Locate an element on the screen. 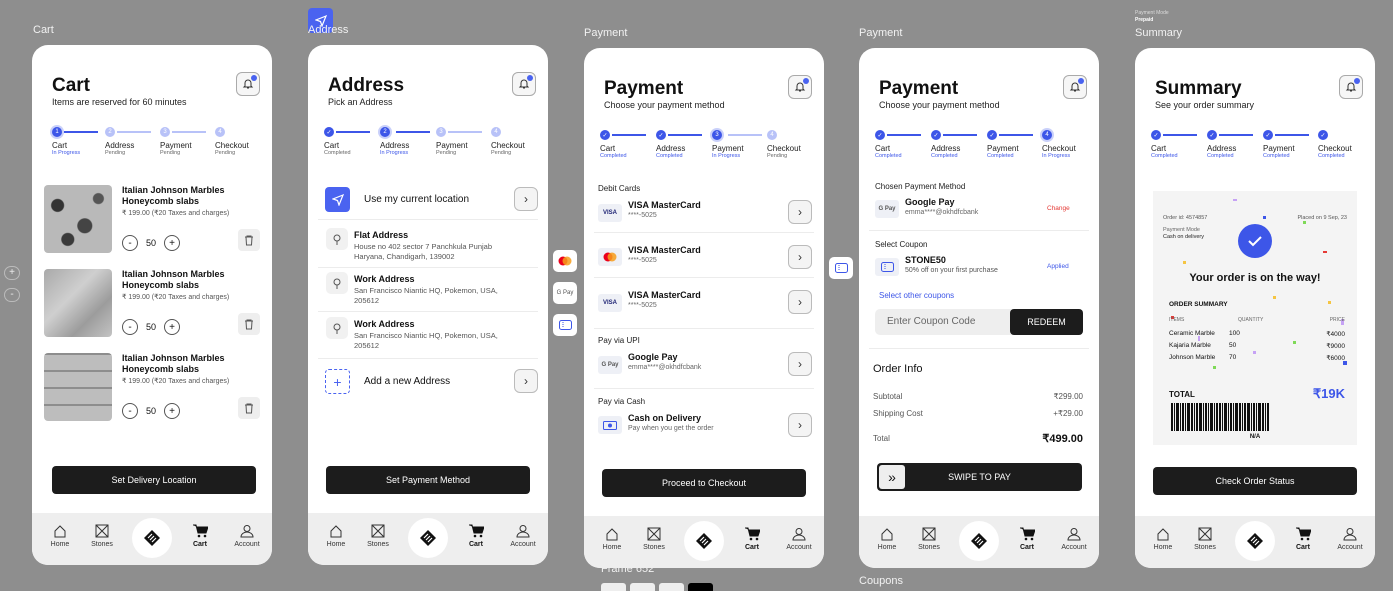 The height and width of the screenshot is (591, 1393). page-title: Payment is located at coordinates (644, 88).